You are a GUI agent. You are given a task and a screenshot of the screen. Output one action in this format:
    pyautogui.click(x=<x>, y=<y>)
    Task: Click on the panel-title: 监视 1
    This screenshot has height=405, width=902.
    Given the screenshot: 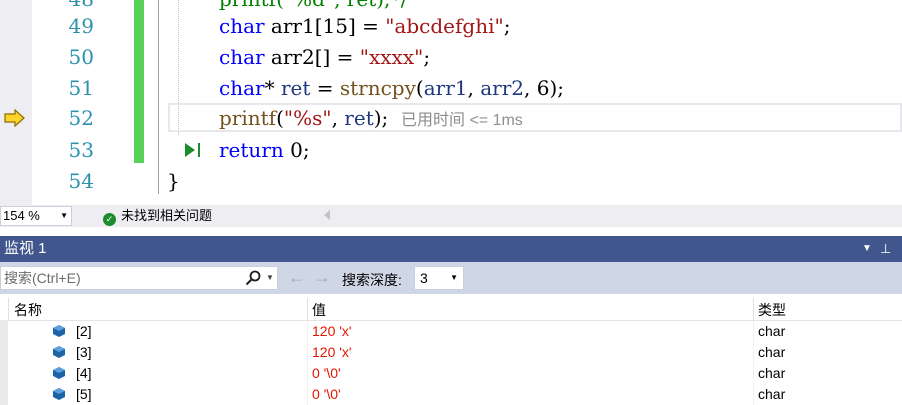 What is the action you would take?
    pyautogui.click(x=25, y=248)
    